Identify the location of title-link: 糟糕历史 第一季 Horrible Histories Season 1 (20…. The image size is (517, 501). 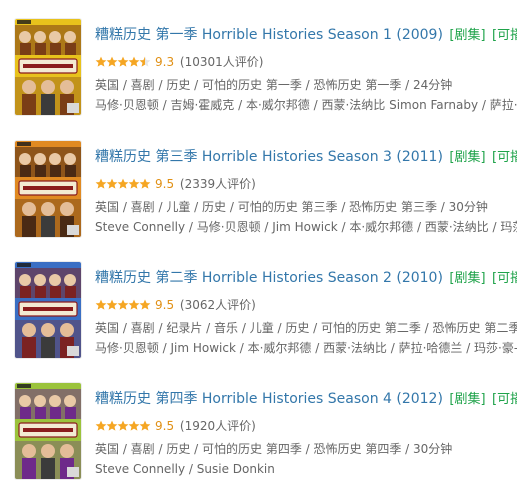
(269, 35).